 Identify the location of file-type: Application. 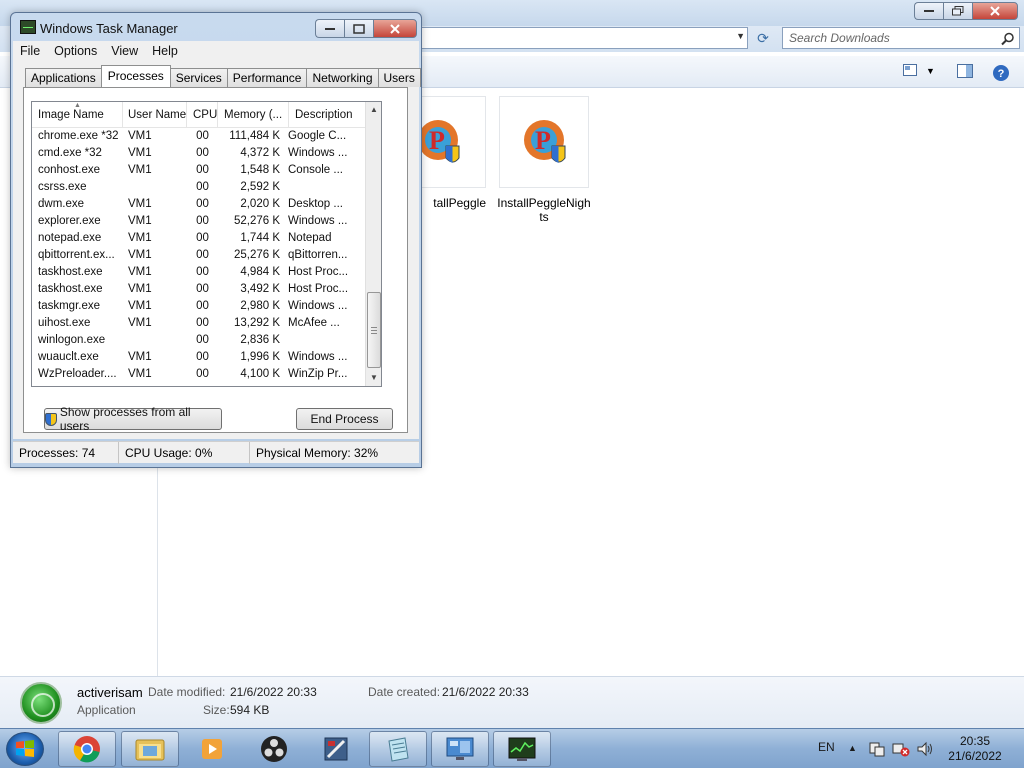
(106, 710).